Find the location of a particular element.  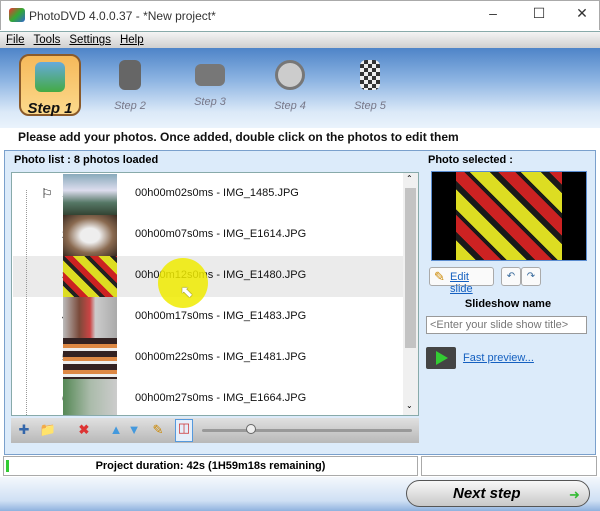

mouse-cursor-icon: ⬉ is located at coordinates (187, 292).